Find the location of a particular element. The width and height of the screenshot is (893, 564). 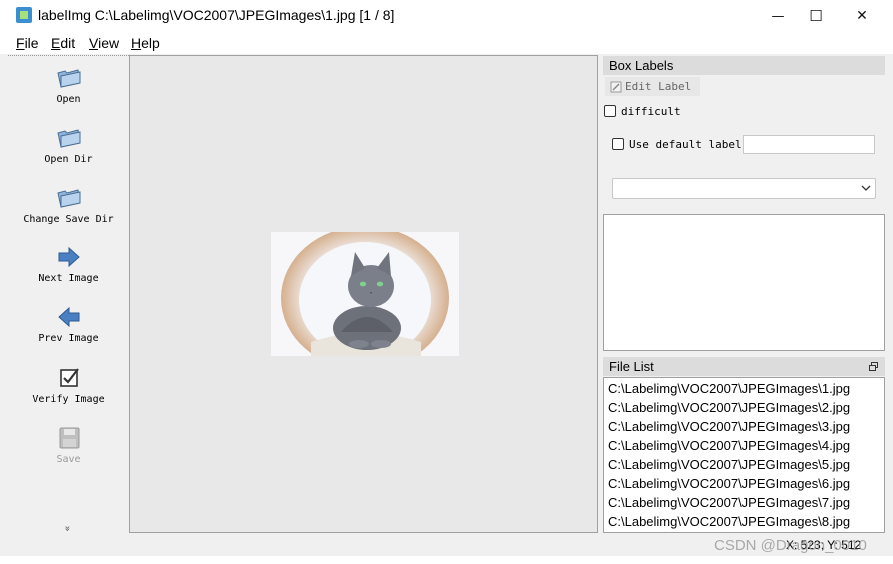

menu-file: File is located at coordinates (27, 43).